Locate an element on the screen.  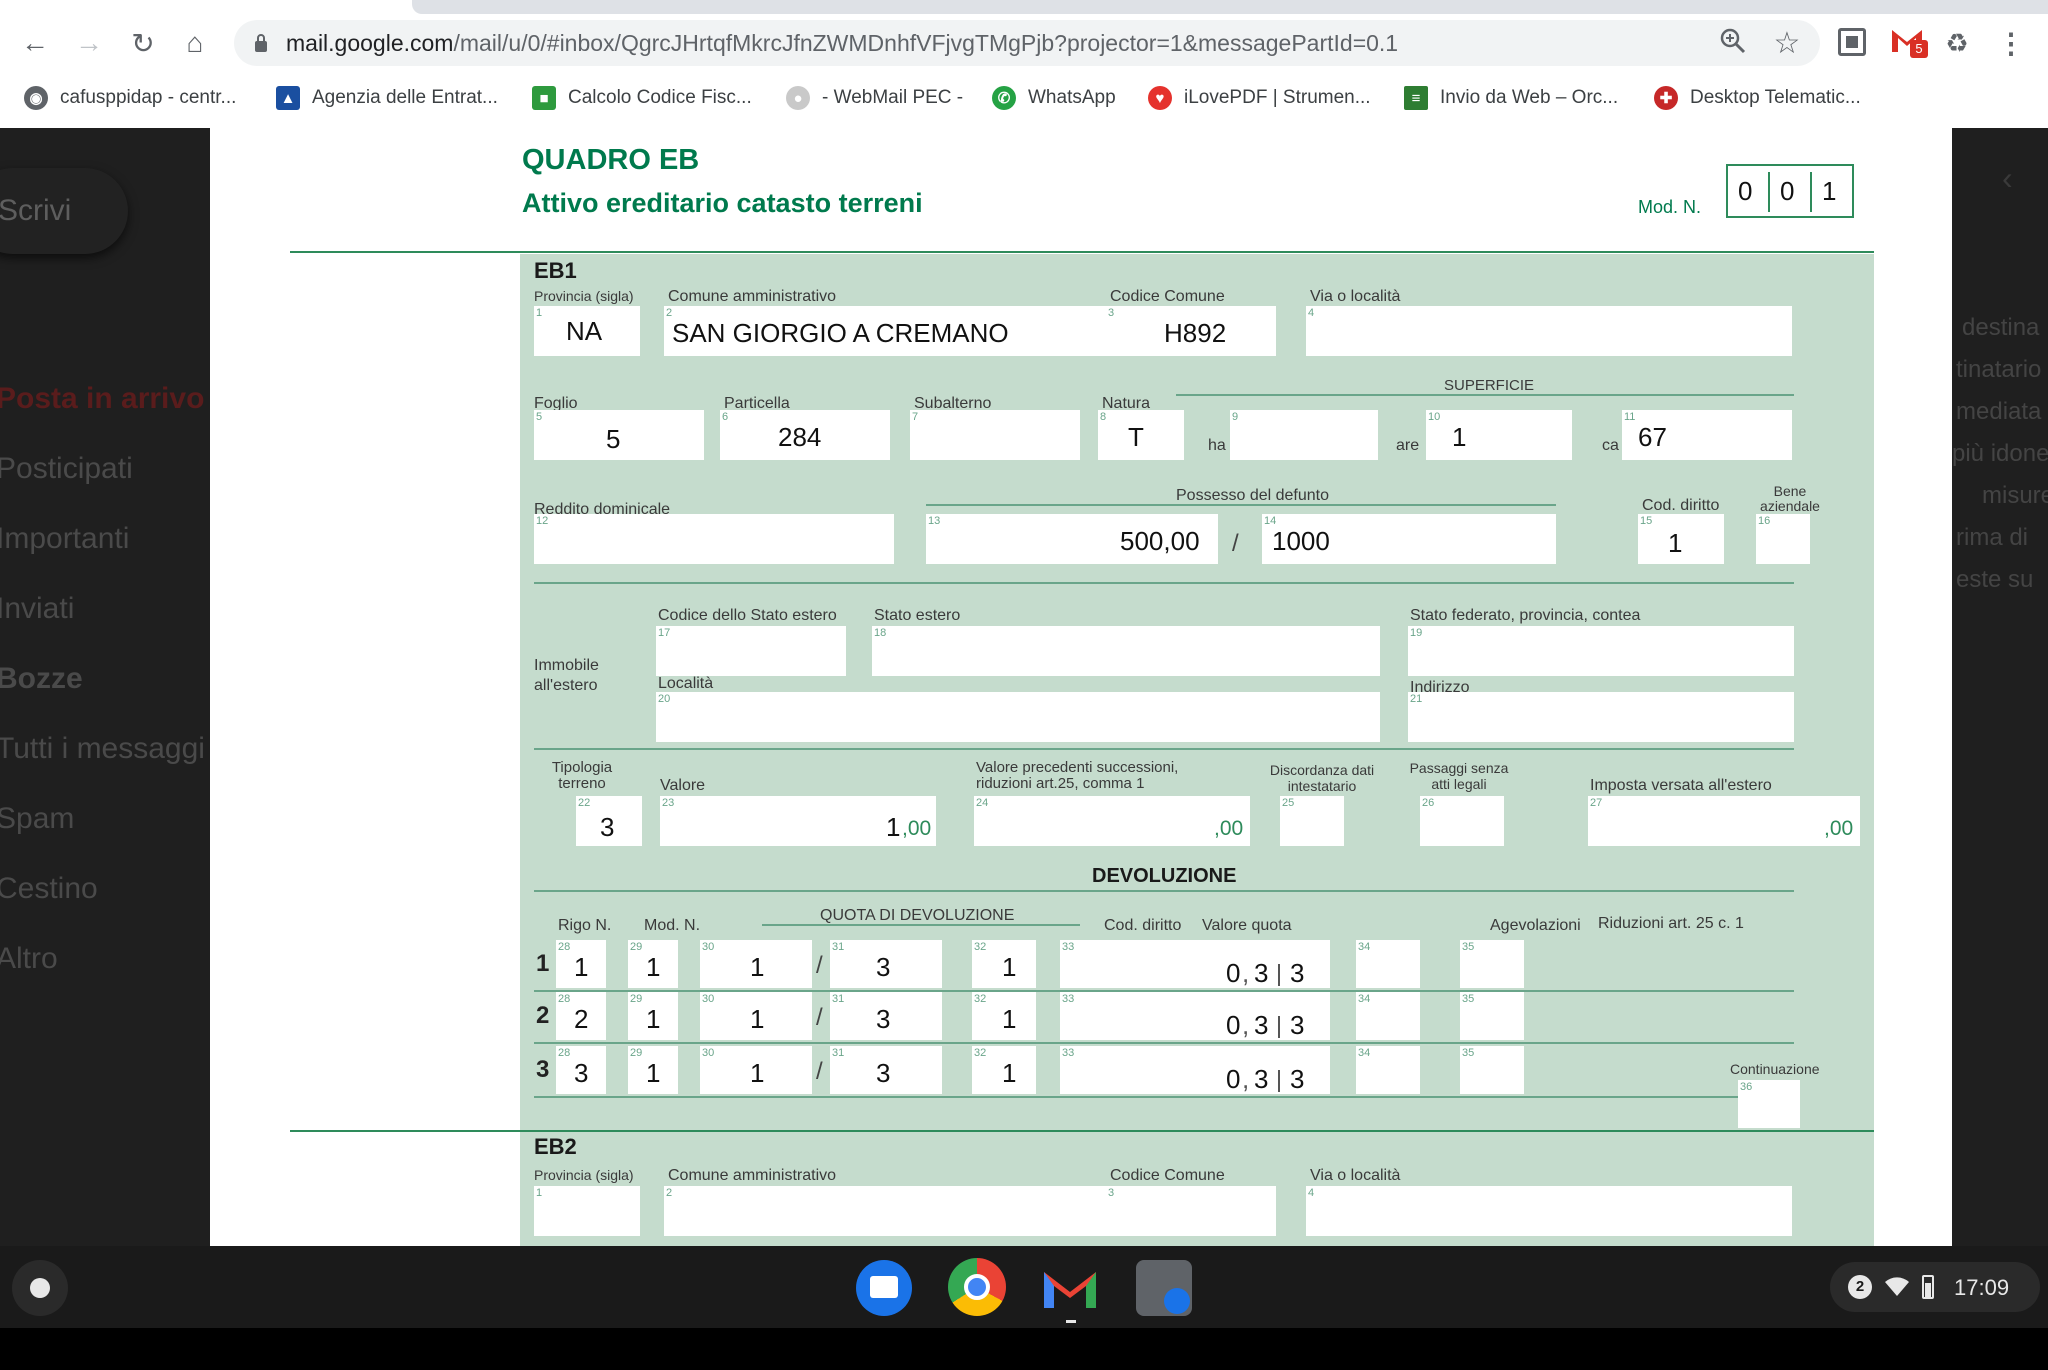
eb2-comune-field: 2 is located at coordinates (891, 1211).